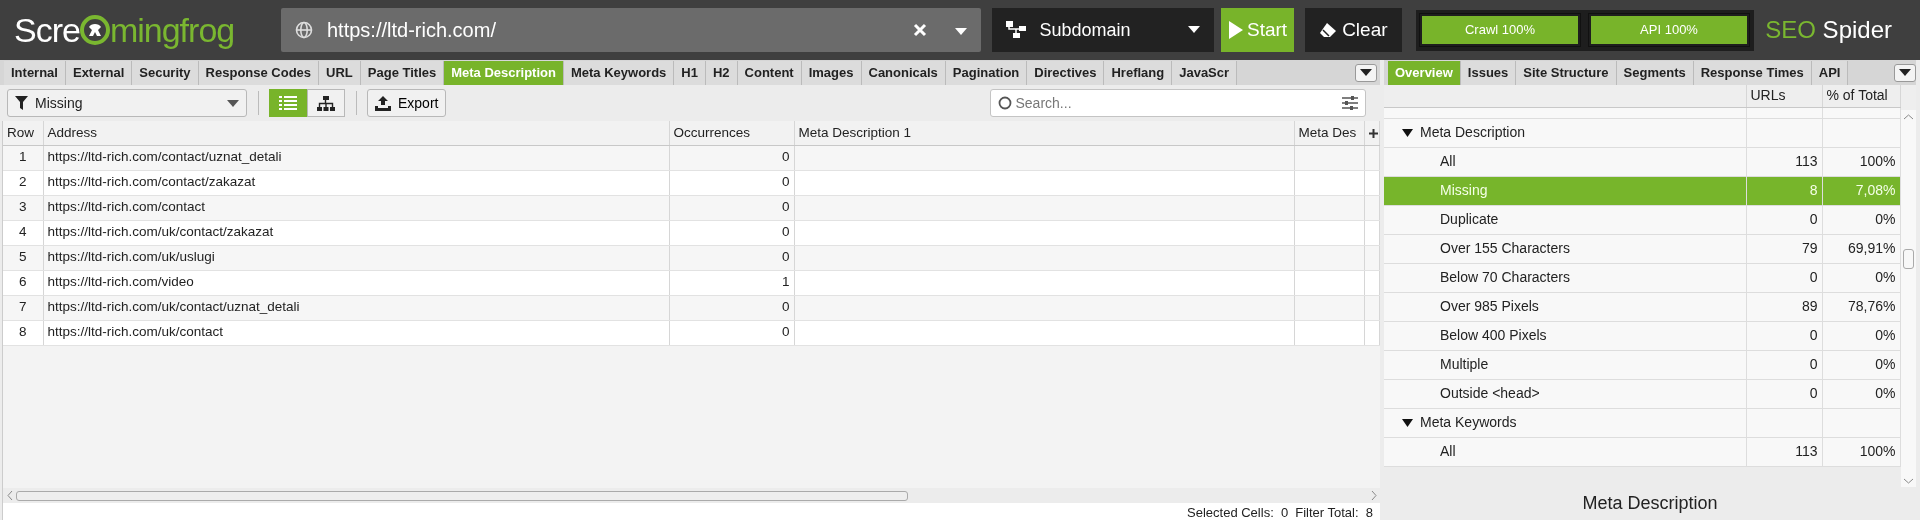 The image size is (1920, 520). What do you see at coordinates (1488, 72) in the screenshot?
I see `tab: Issues` at bounding box center [1488, 72].